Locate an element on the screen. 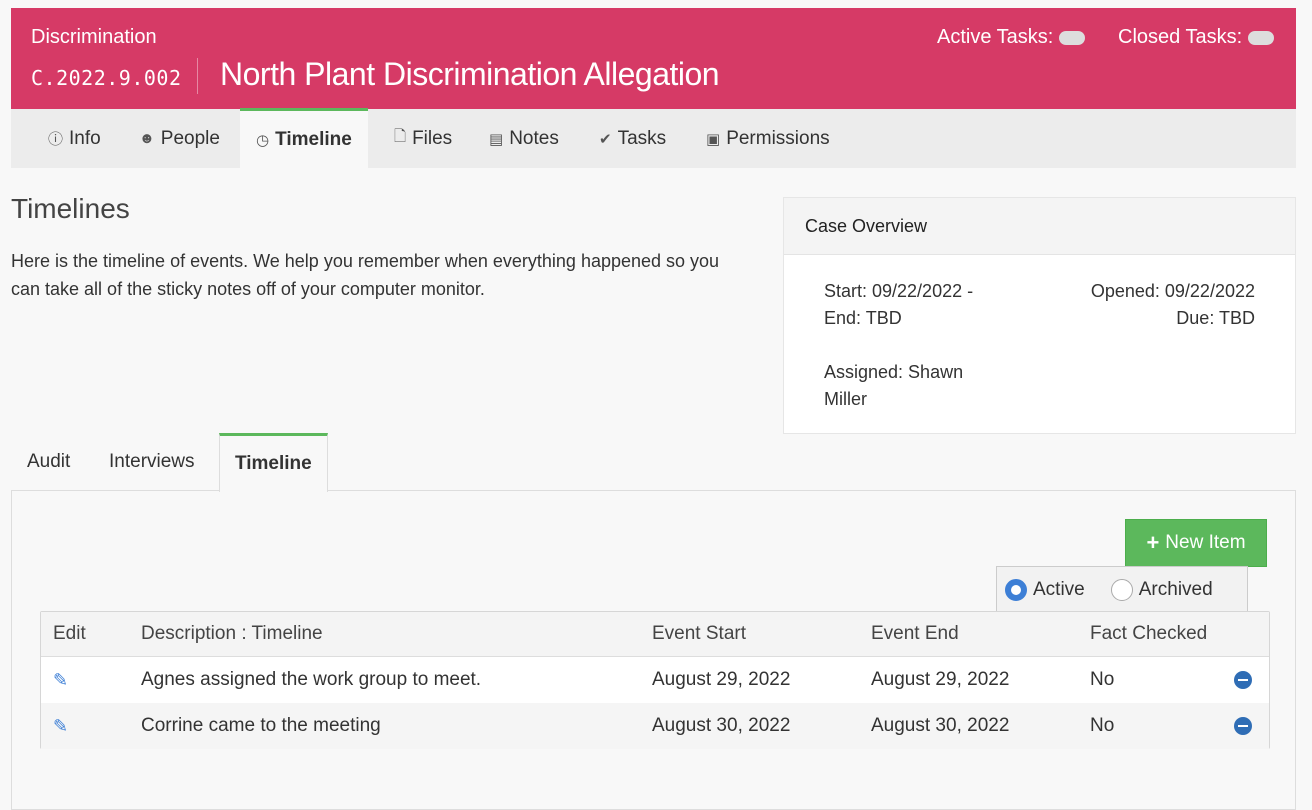  subtab-interviews: Interviews is located at coordinates (152, 462).